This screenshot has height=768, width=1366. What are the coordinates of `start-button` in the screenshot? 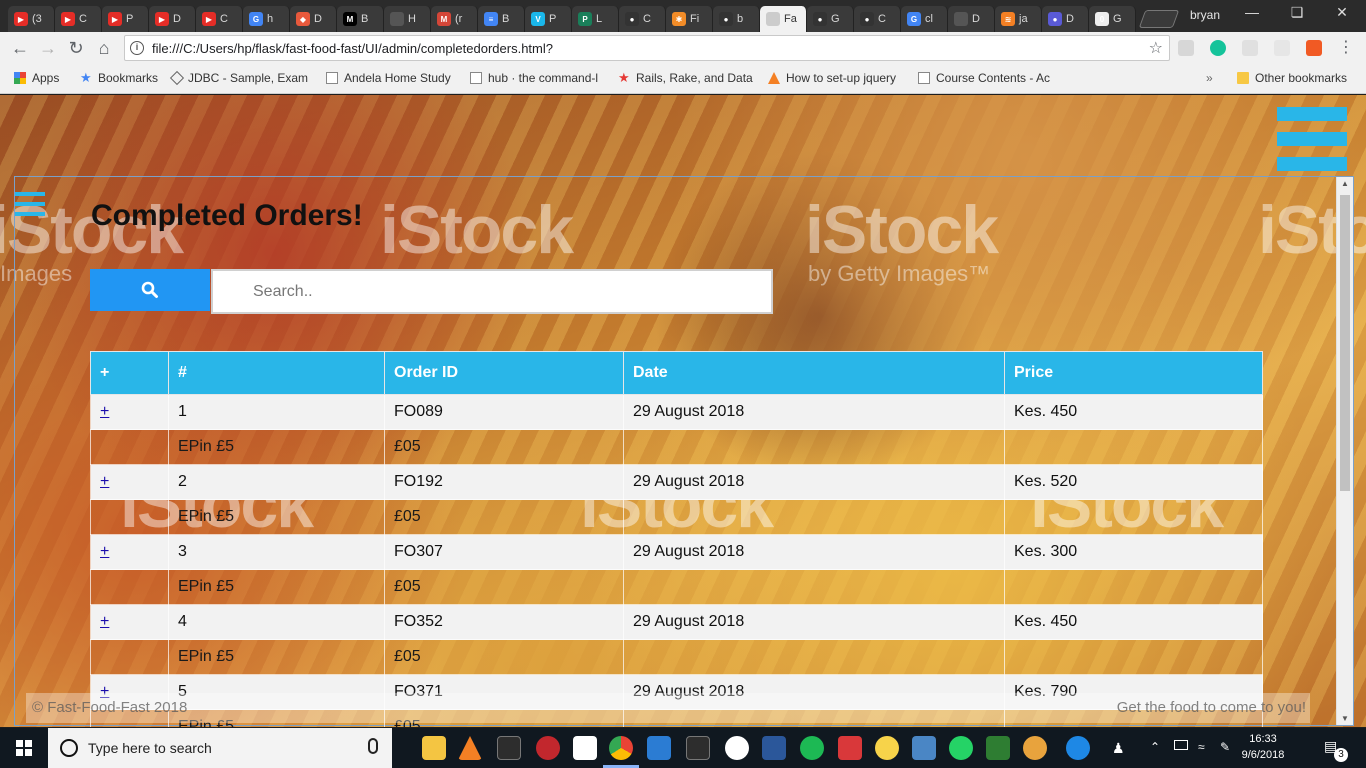 It's located at (24, 748).